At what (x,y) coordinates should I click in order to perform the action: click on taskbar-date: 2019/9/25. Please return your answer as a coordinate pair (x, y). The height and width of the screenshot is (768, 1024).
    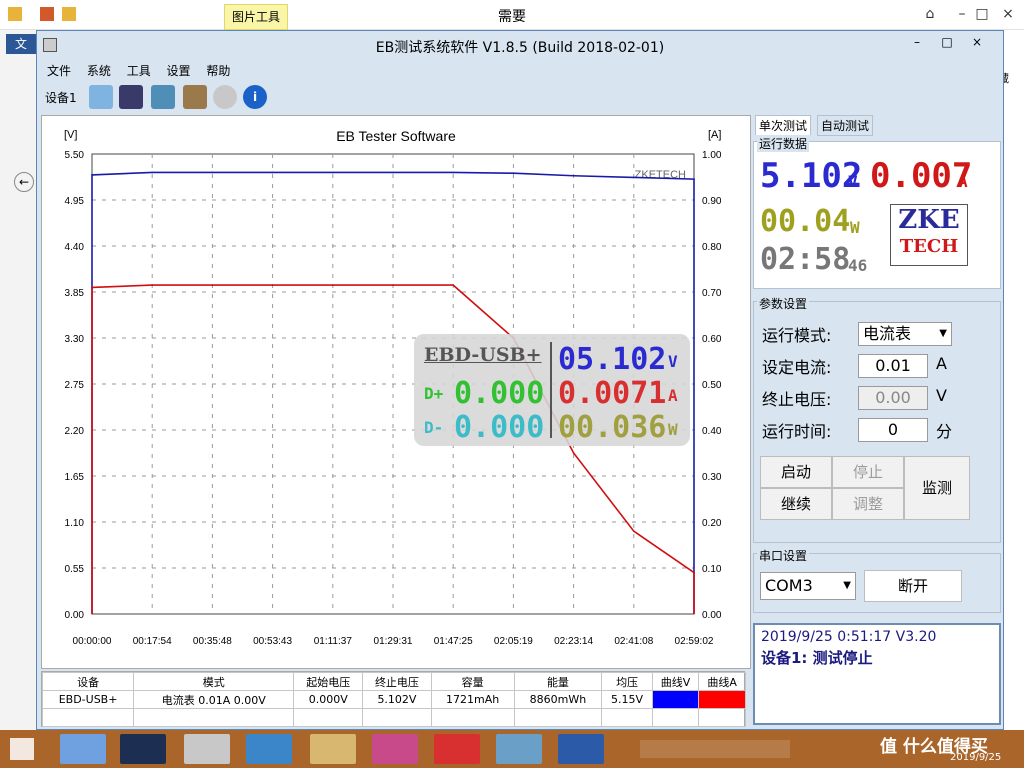
    Looking at the image, I should click on (976, 757).